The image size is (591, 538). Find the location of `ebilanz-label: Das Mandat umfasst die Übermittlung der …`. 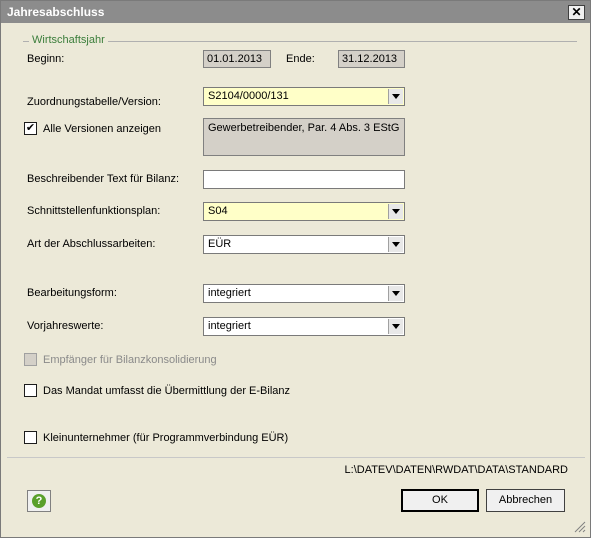

ebilanz-label: Das Mandat umfasst die Übermittlung der … is located at coordinates (166, 391).